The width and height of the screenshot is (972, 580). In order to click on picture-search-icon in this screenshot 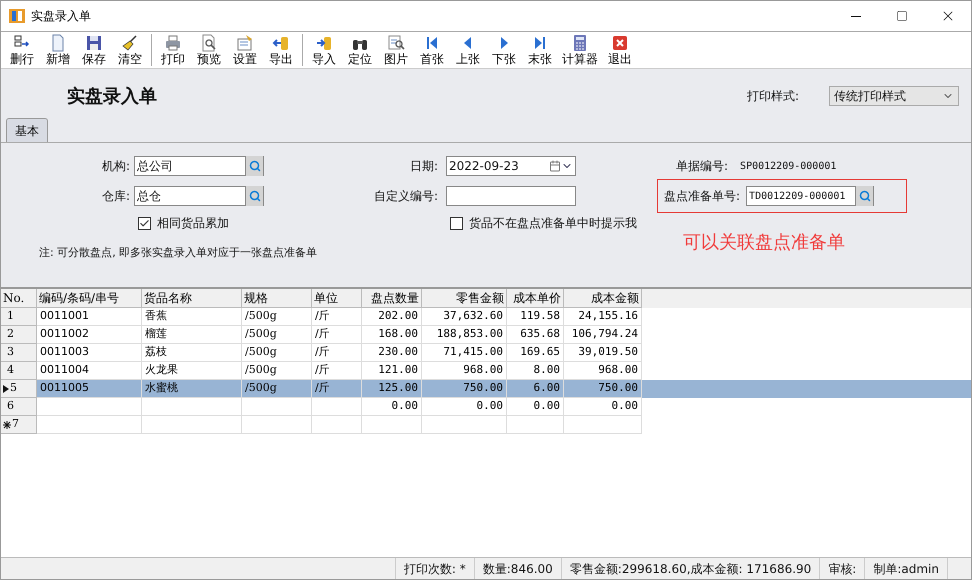, I will do `click(396, 43)`.